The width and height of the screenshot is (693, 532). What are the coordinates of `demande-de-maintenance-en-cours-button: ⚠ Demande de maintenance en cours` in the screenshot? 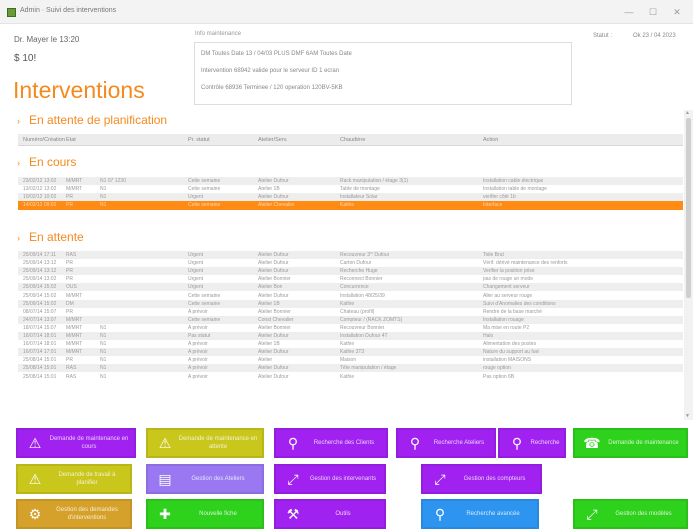 It's located at (76, 443).